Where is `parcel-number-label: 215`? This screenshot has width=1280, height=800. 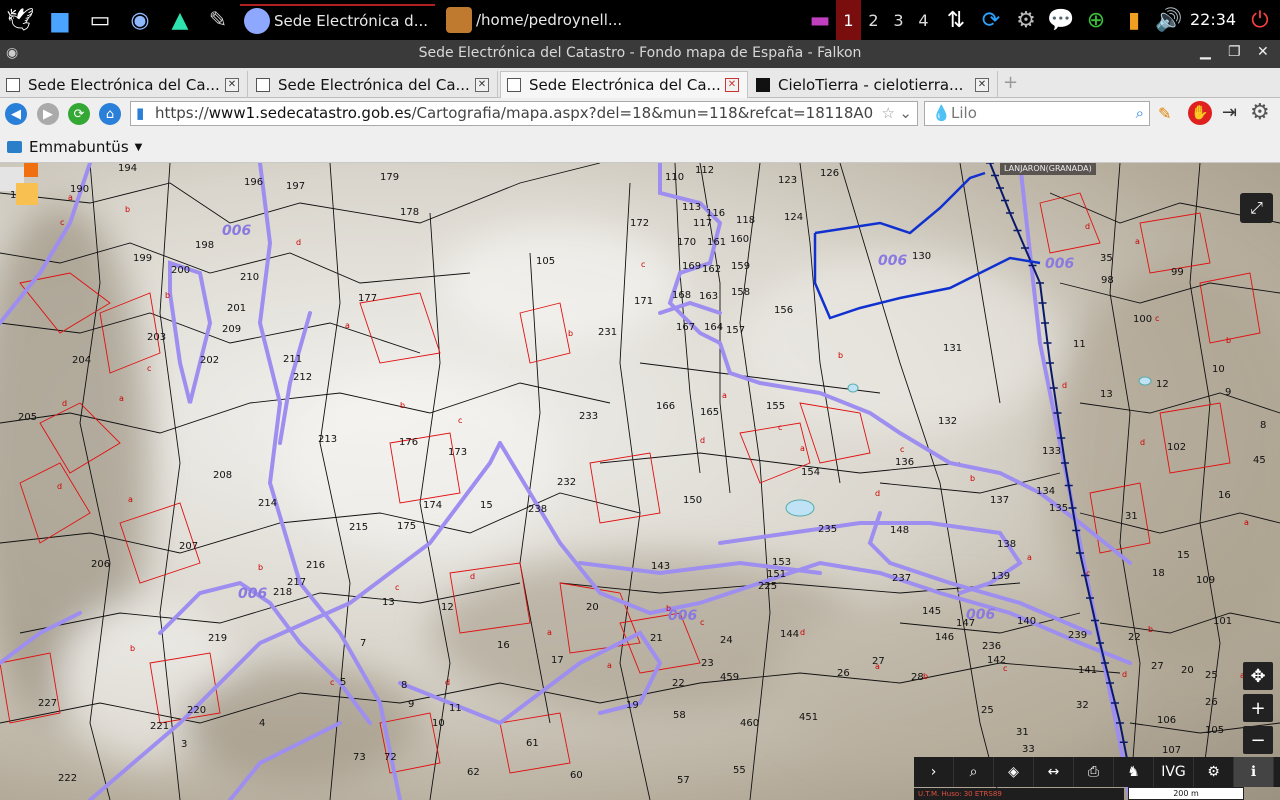
parcel-number-label: 215 is located at coordinates (358, 527).